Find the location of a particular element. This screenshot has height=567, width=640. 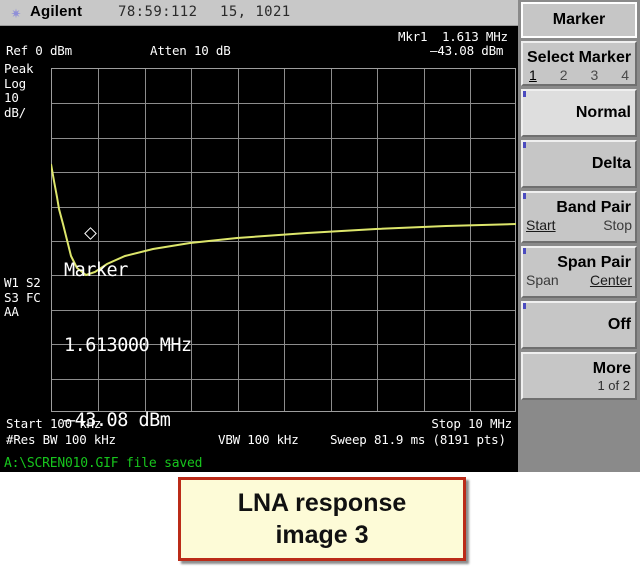

softkey-band-pair: Band Pair Start Stop is located at coordinates (579, 217).